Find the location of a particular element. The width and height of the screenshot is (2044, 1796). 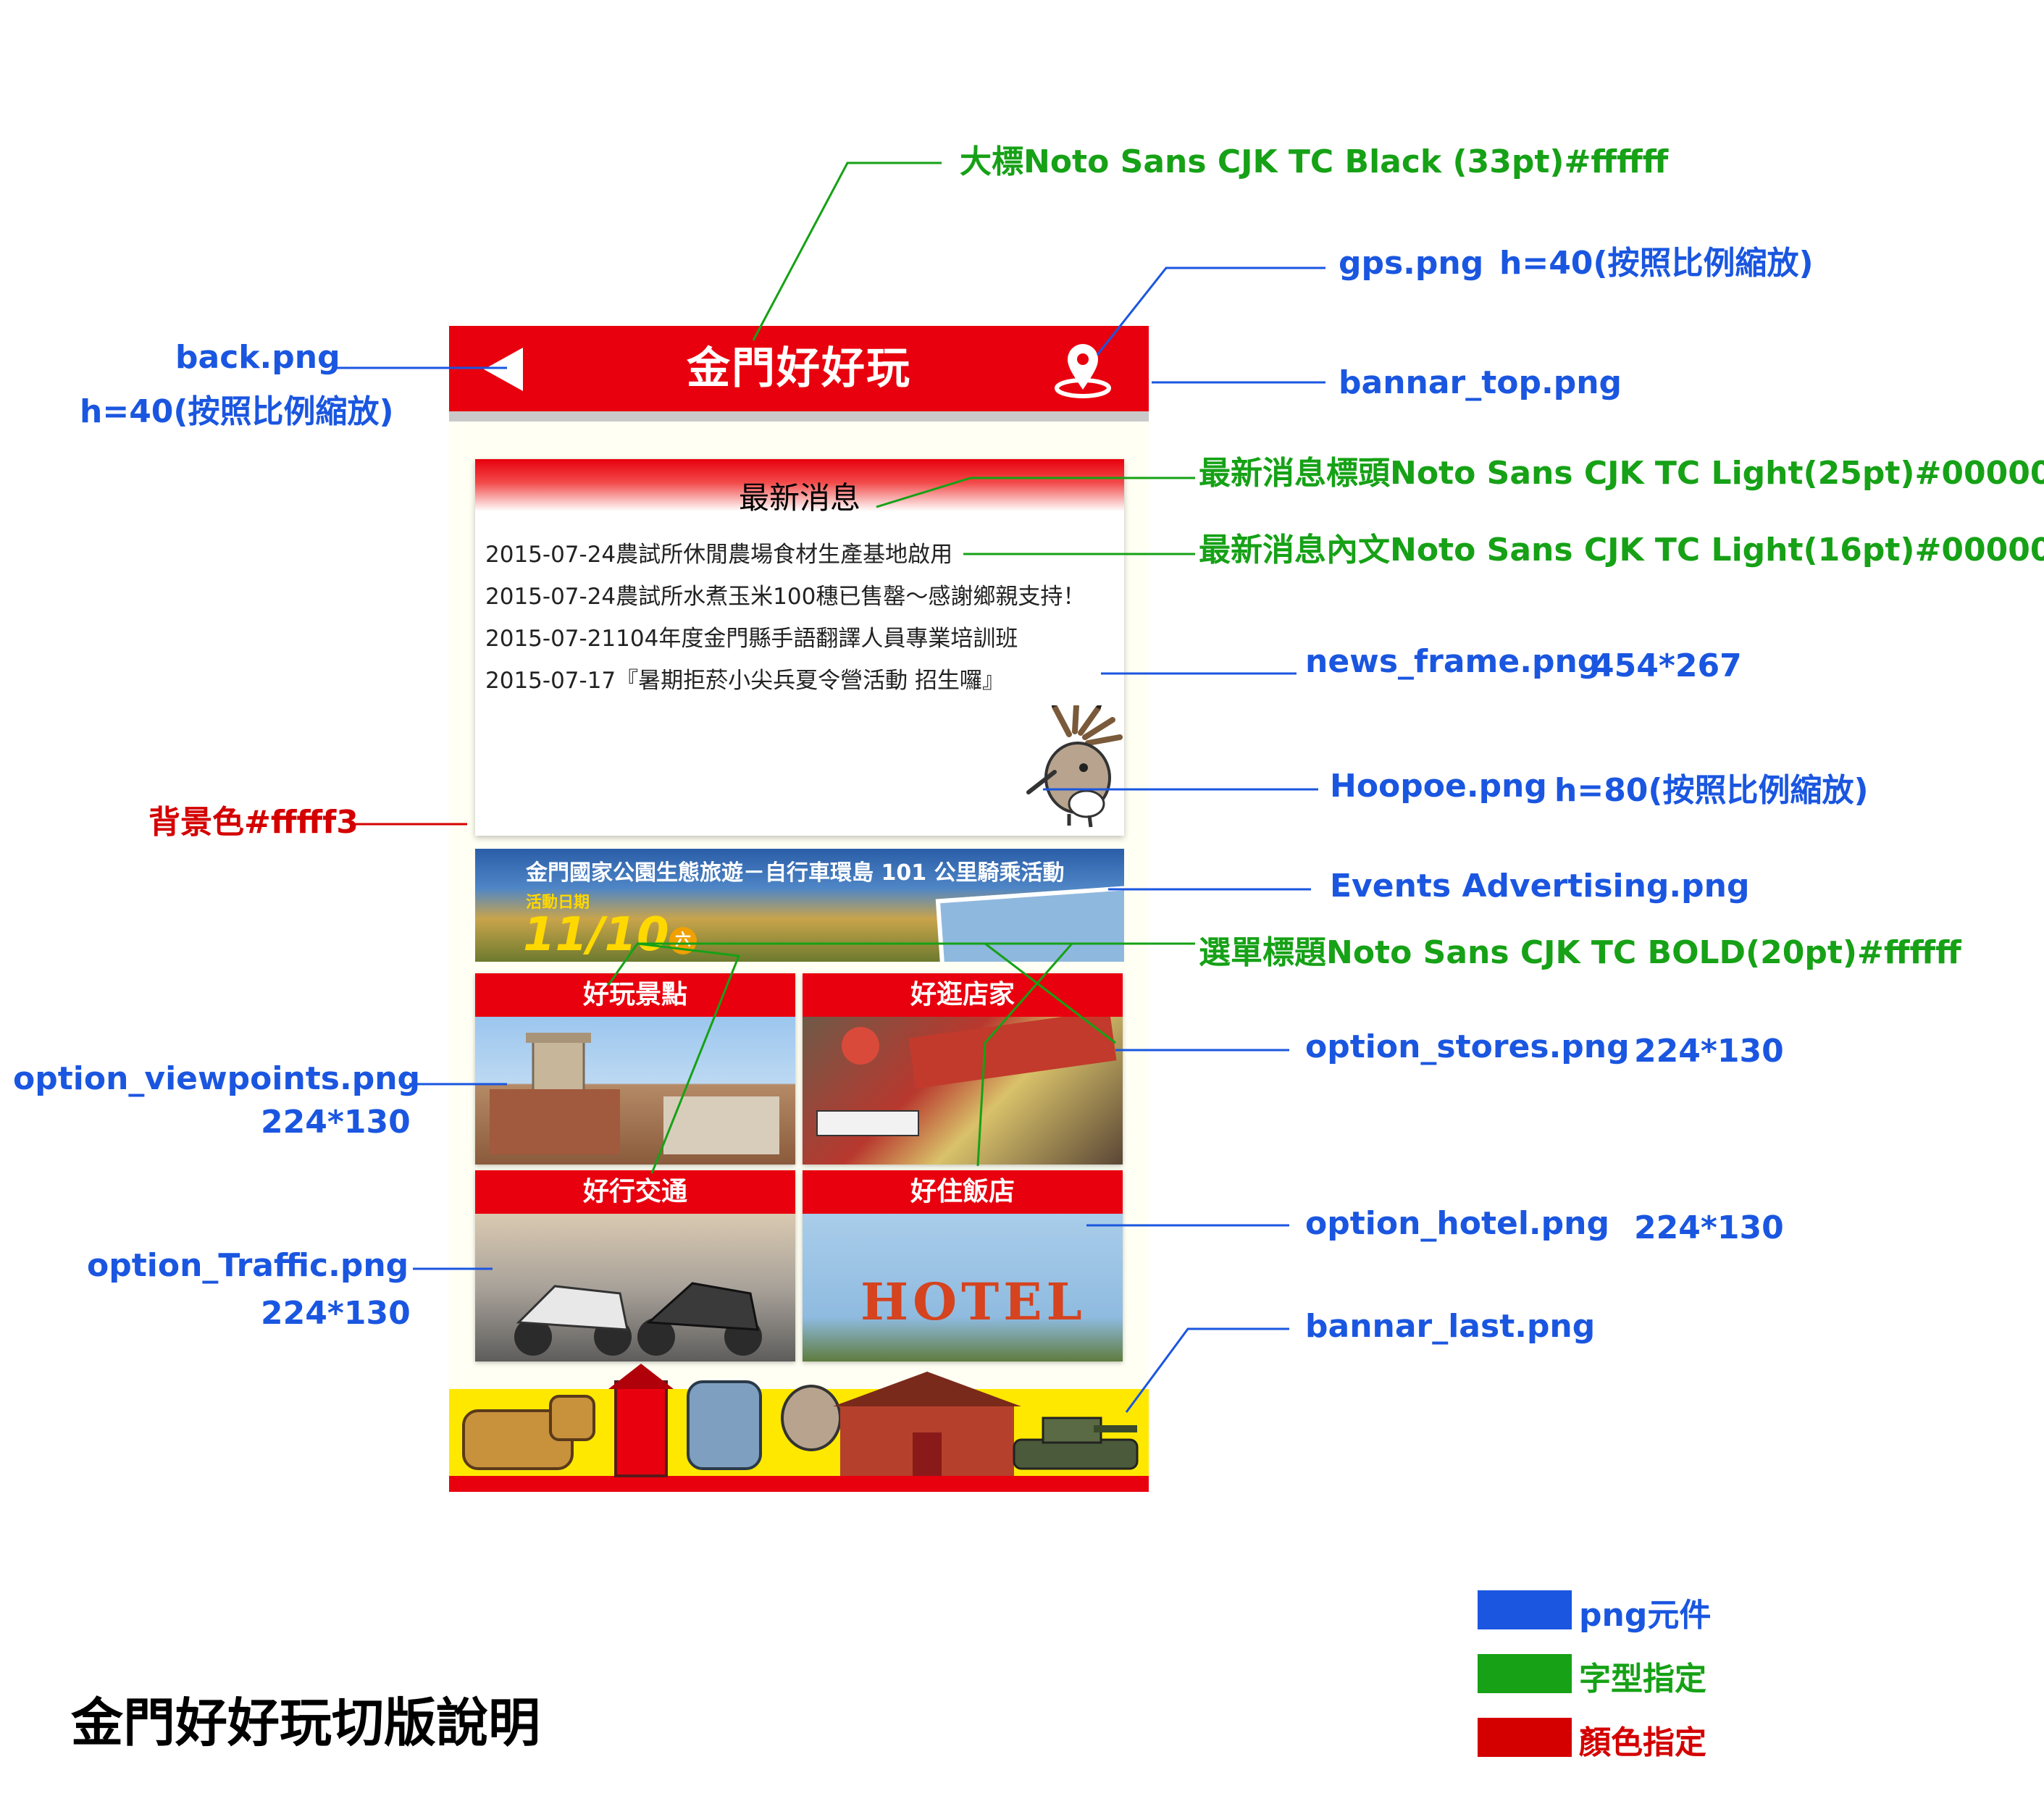

annotation-events-ad: Events Advertising.png is located at coordinates (1540, 886).